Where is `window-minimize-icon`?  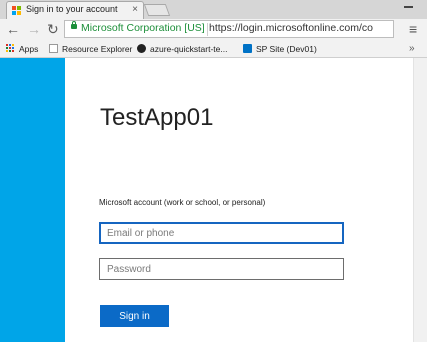
window-minimize-icon is located at coordinates (408, 7).